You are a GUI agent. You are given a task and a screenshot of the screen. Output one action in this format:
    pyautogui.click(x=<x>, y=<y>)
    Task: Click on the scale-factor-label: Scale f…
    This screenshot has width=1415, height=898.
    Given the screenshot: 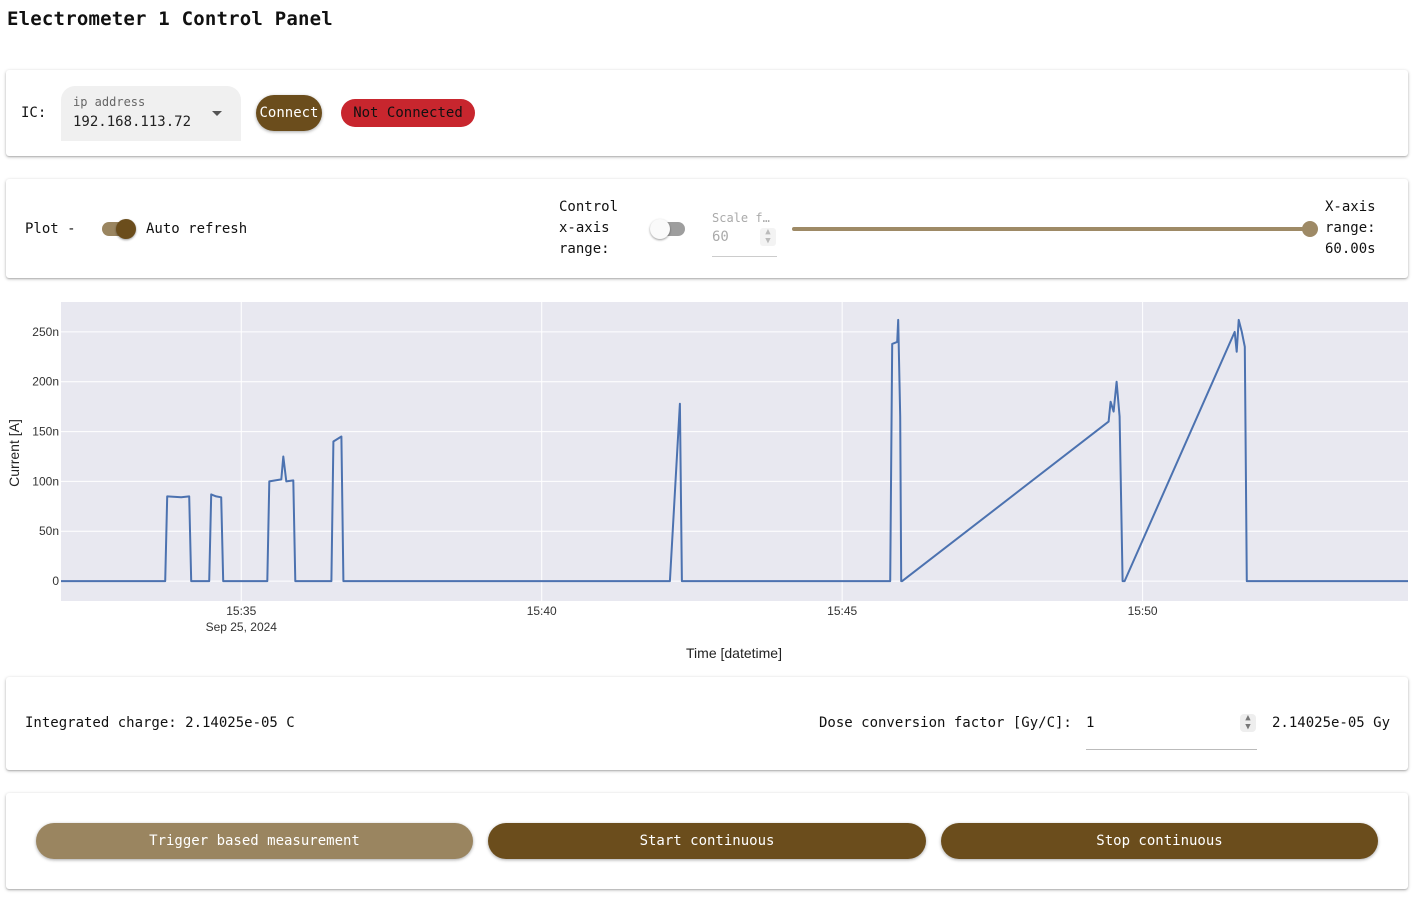 What is the action you would take?
    pyautogui.click(x=741, y=218)
    